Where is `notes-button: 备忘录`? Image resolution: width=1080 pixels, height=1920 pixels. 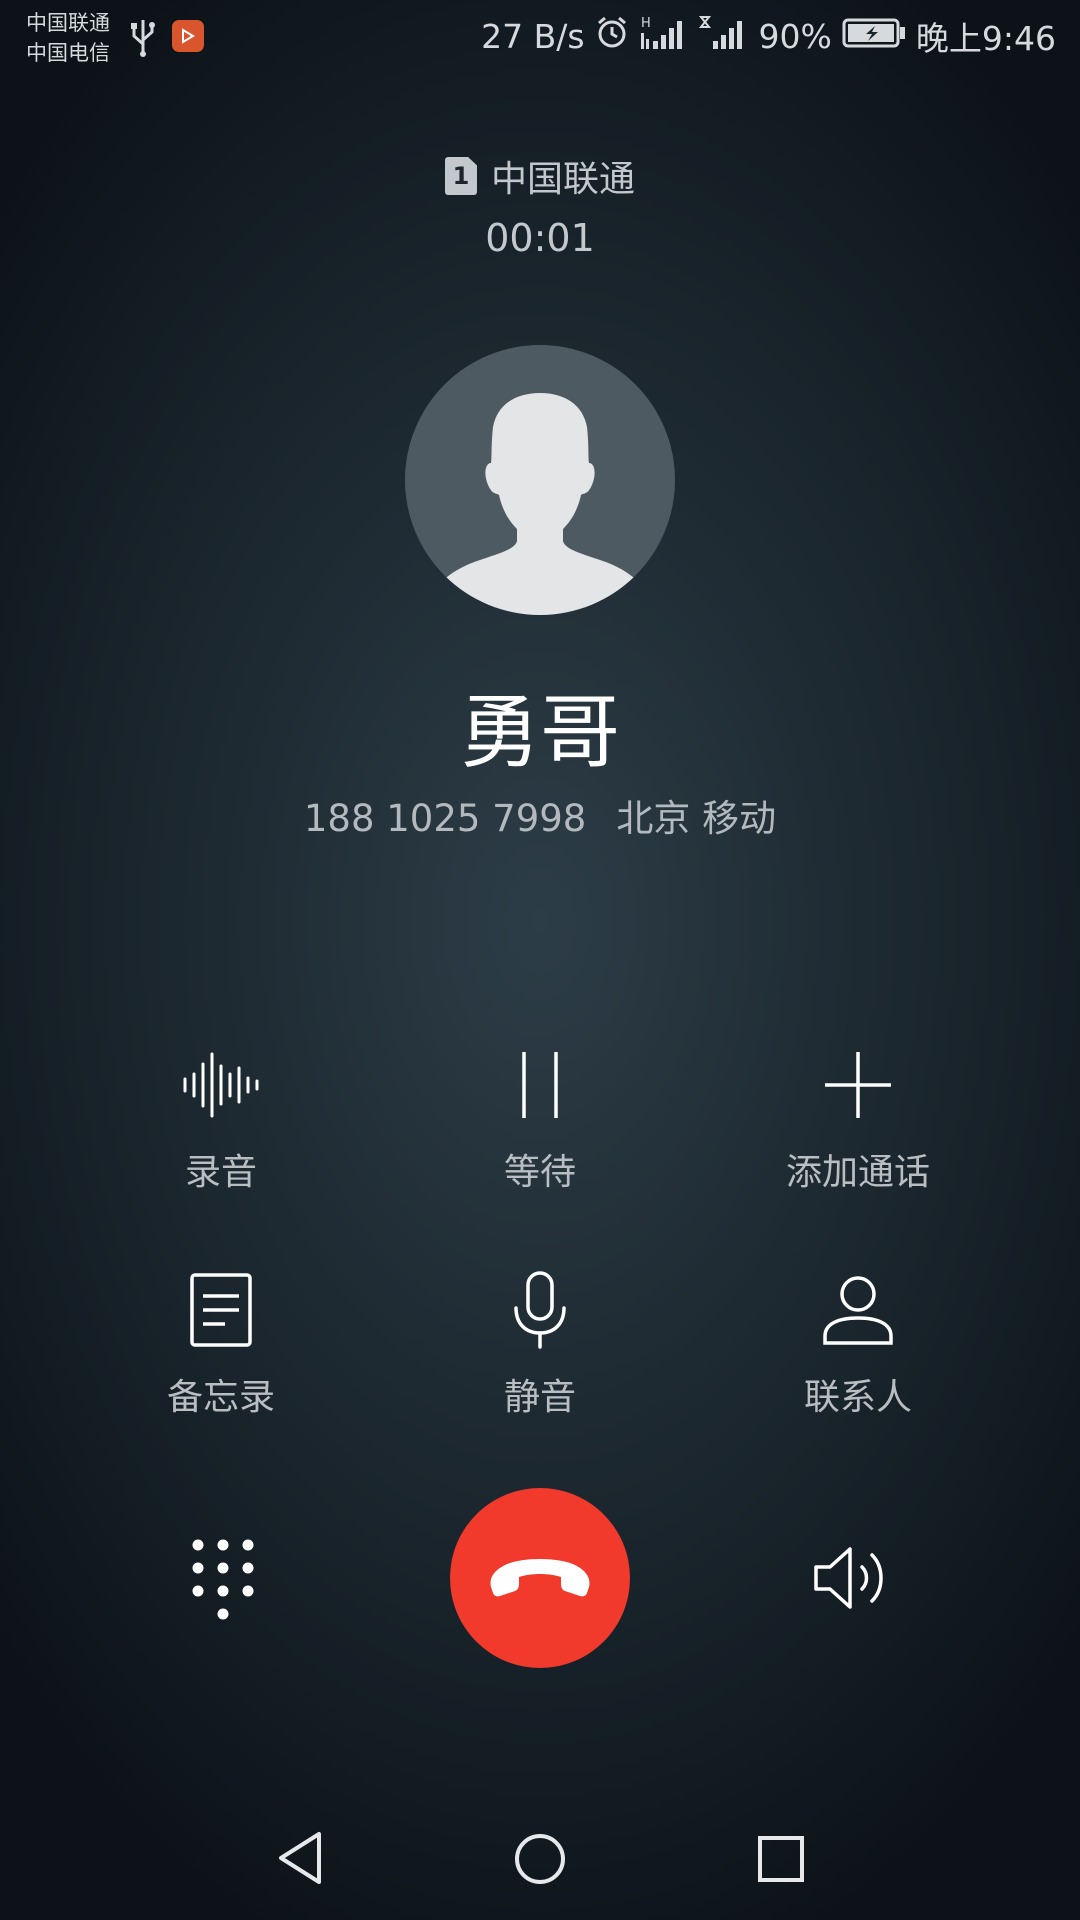
notes-button: 备忘录 is located at coordinates (221, 1345).